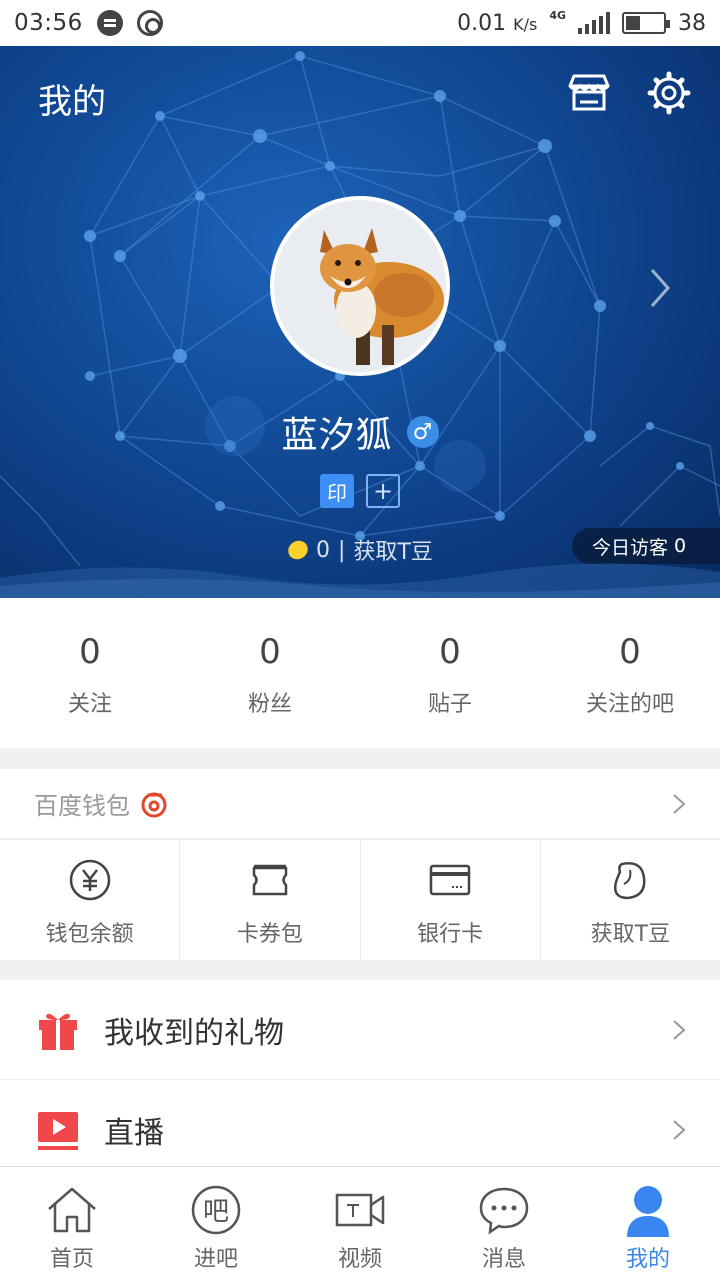 The image size is (720, 1280). I want to click on get-tbean-button: 获取T豆, so click(630, 900).